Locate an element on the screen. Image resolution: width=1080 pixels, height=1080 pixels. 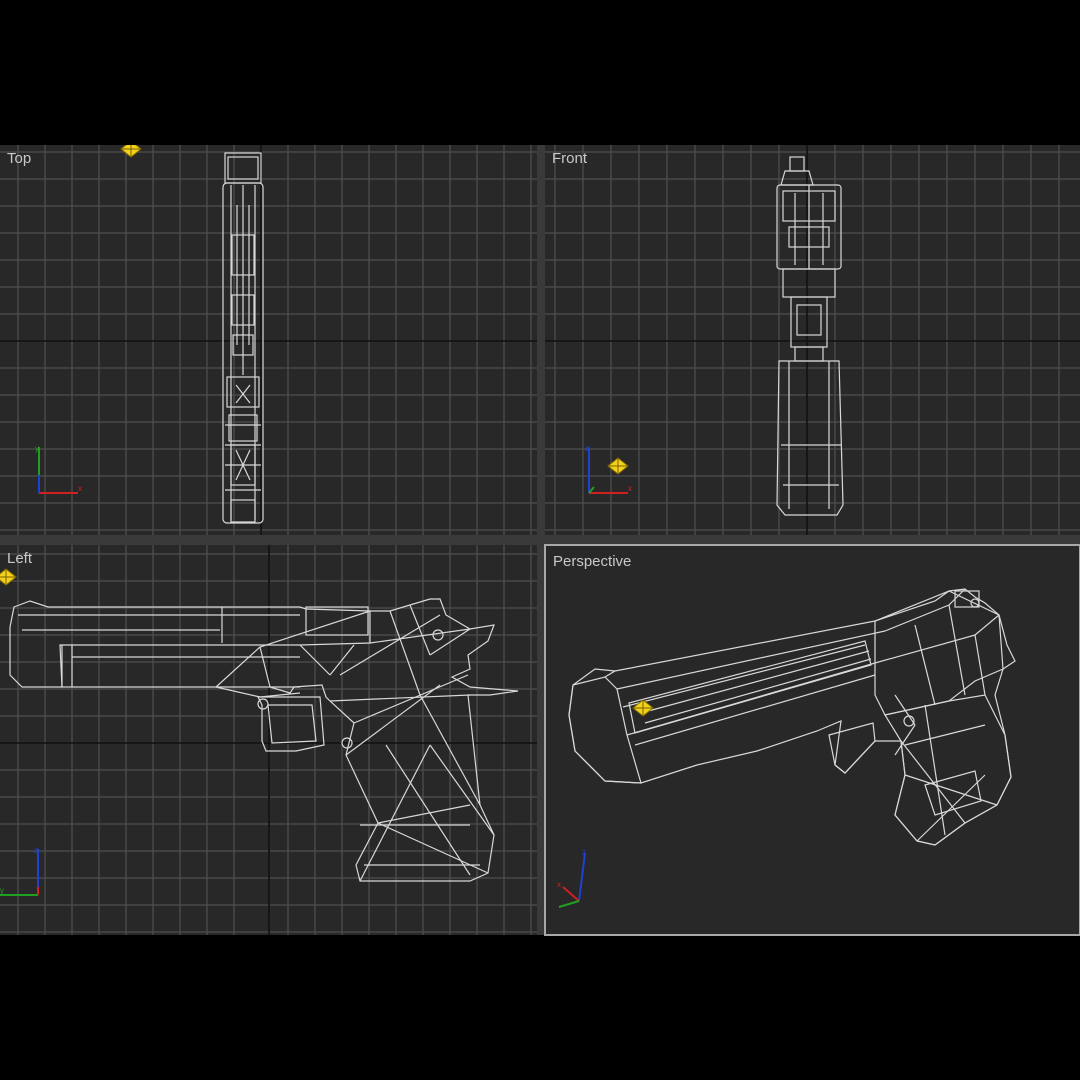
viewport-label-top: Top is located at coordinates (19, 158).